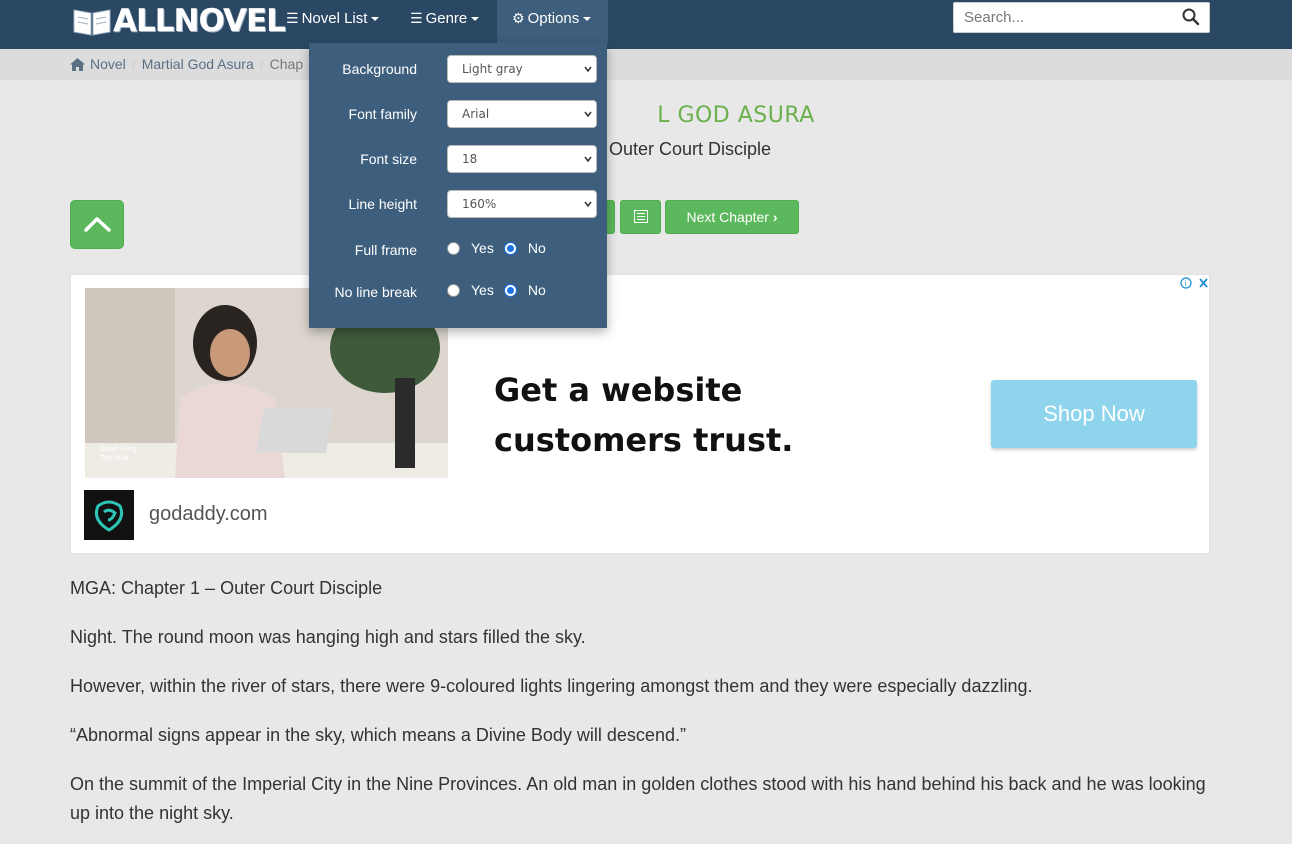 Image resolution: width=1292 pixels, height=844 pixels. Describe the element at coordinates (537, 290) in the screenshot. I see `no-line-break-no-label: No` at that location.